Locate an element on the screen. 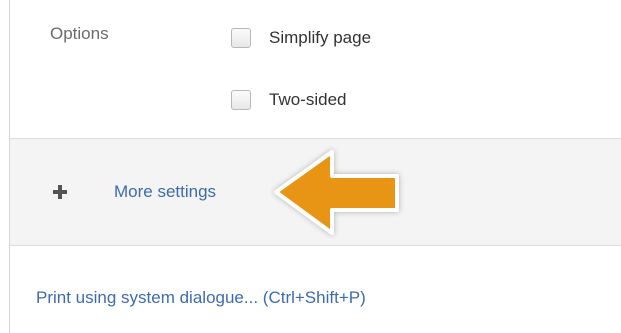 The image size is (621, 333). simplify-page-label: Simplify page is located at coordinates (320, 38).